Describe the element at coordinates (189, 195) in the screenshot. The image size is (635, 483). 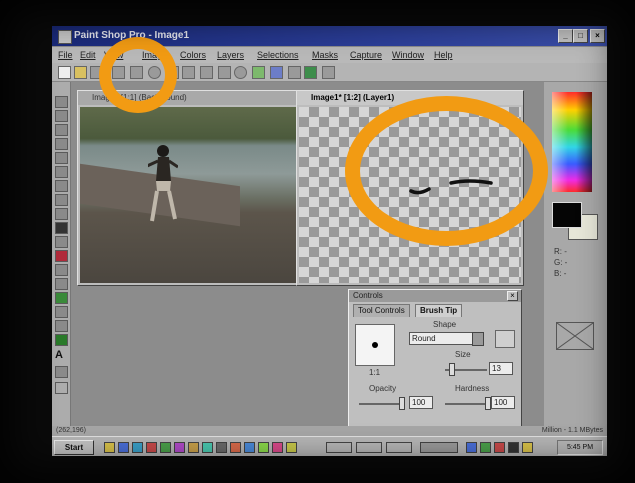
I see `photo-image` at that location.